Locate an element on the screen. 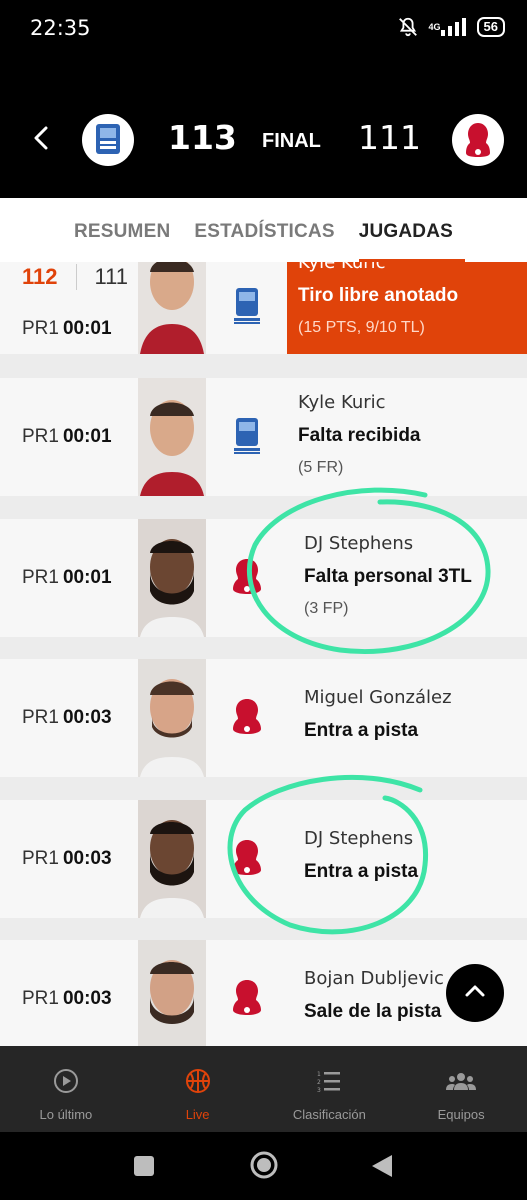 The width and height of the screenshot is (527, 1200). nav-label: Live is located at coordinates (197, 1114).